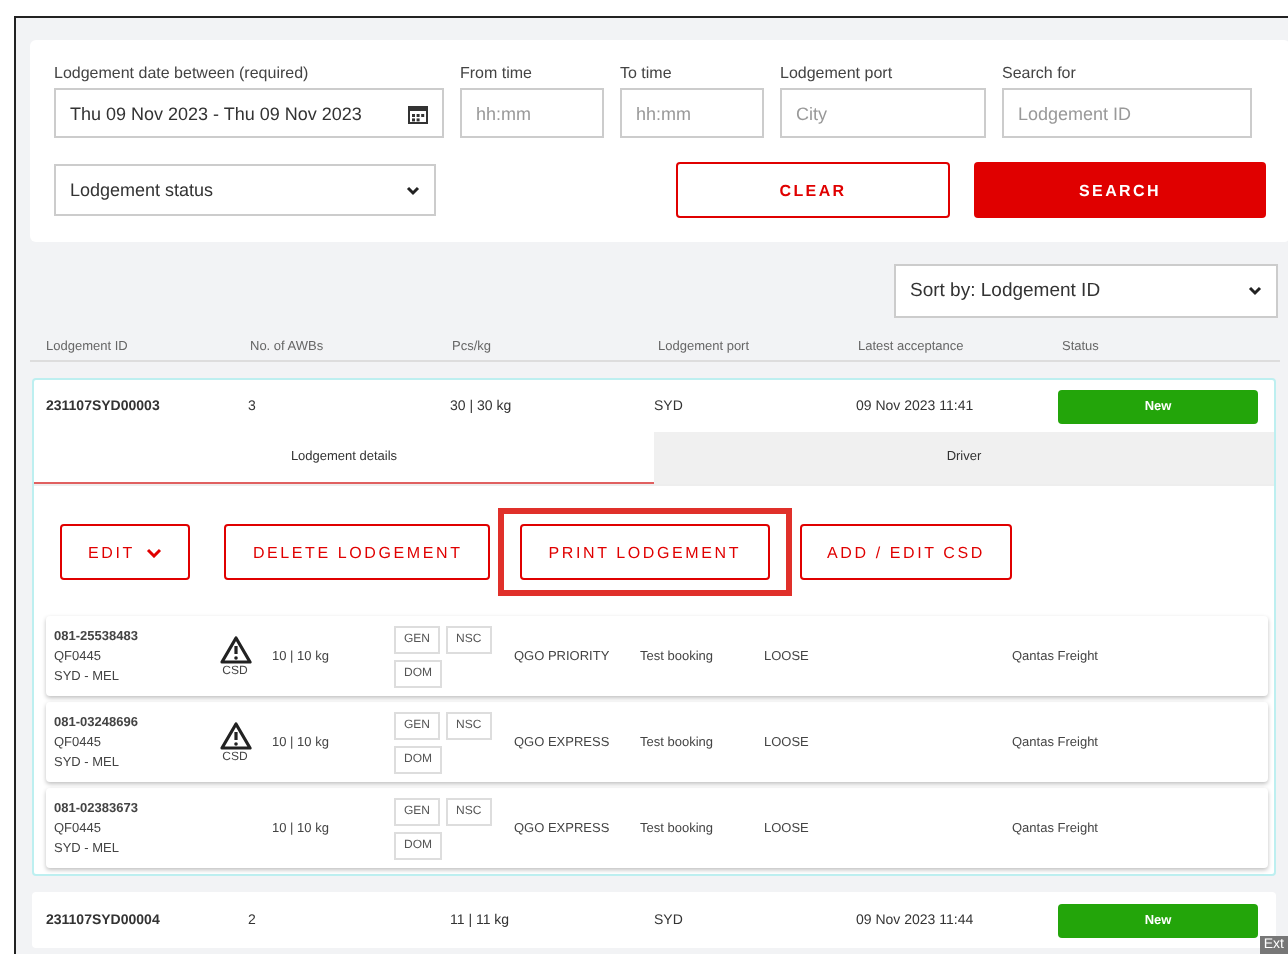 The width and height of the screenshot is (1288, 954). I want to click on field-label: Lodgement port, so click(837, 73).